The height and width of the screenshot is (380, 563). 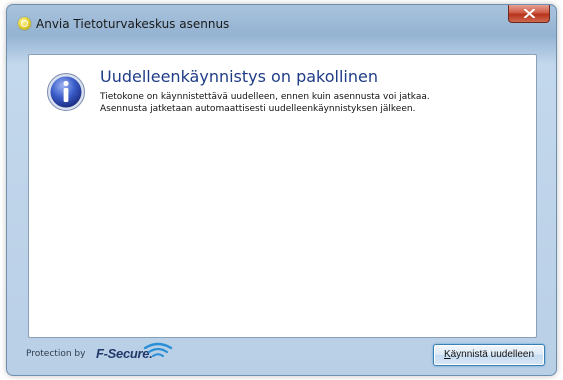 I want to click on close-icon, so click(x=529, y=13).